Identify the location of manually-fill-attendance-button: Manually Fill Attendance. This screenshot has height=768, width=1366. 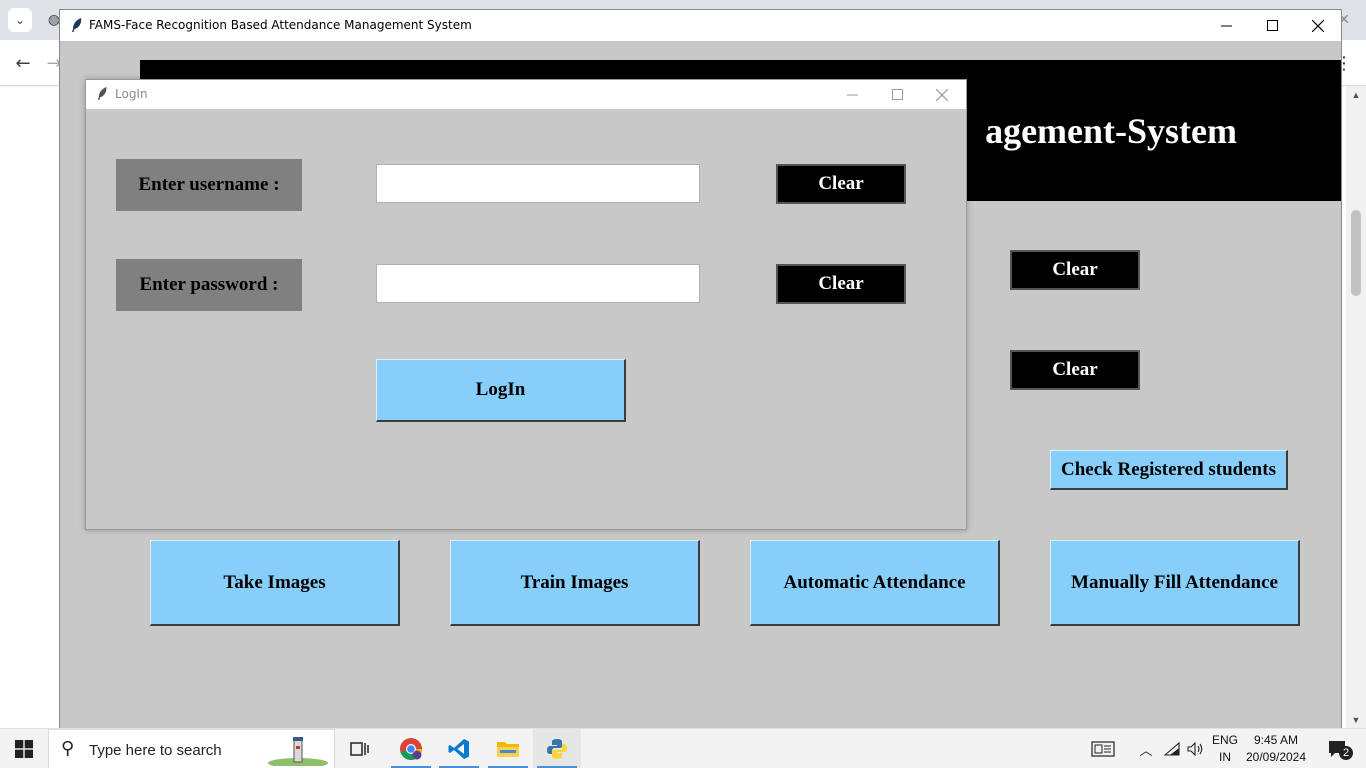
(1175, 583).